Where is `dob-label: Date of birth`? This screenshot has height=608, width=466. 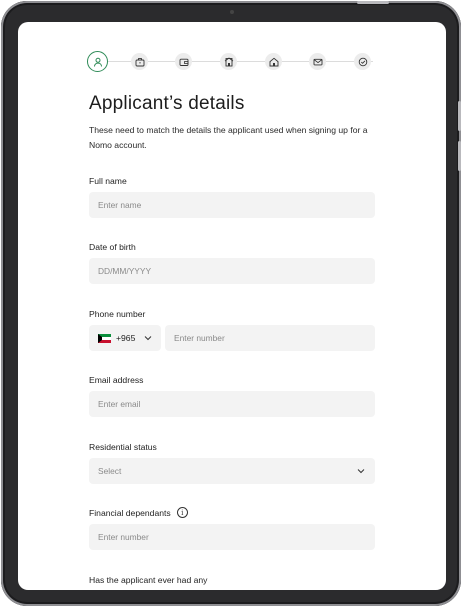
dob-label: Date of birth is located at coordinates (112, 247).